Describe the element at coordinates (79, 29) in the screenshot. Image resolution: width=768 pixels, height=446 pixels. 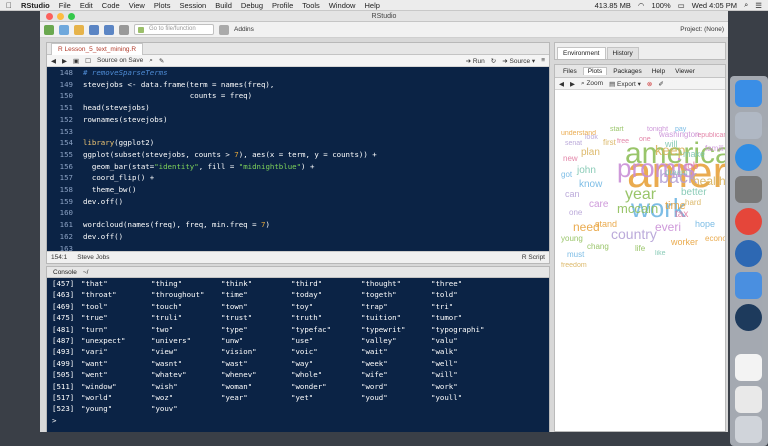
I see `open-file-icon` at that location.